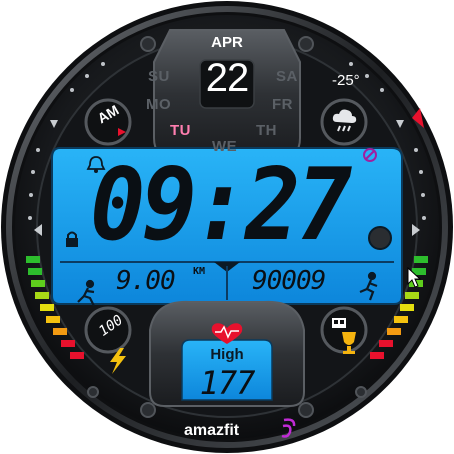  Describe the element at coordinates (227, 354) in the screenshot. I see `heart-rate-label: High` at that location.